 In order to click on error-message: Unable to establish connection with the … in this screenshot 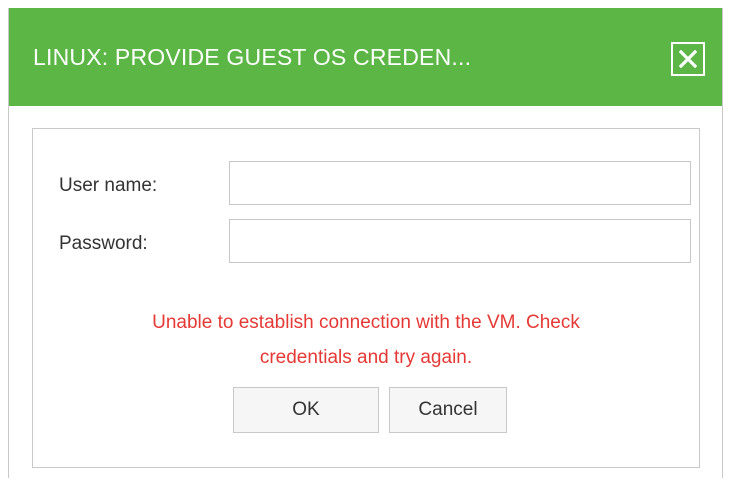, I will do `click(366, 340)`.